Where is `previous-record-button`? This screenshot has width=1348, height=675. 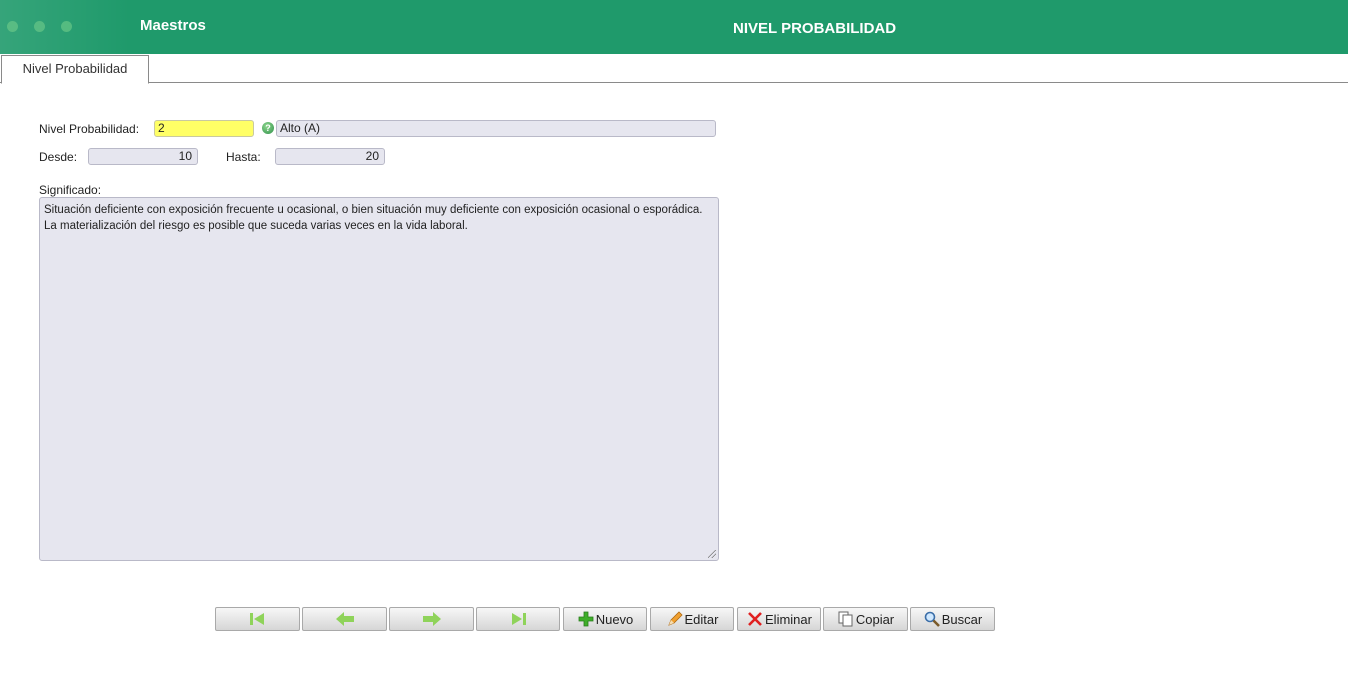
previous-record-button is located at coordinates (344, 619).